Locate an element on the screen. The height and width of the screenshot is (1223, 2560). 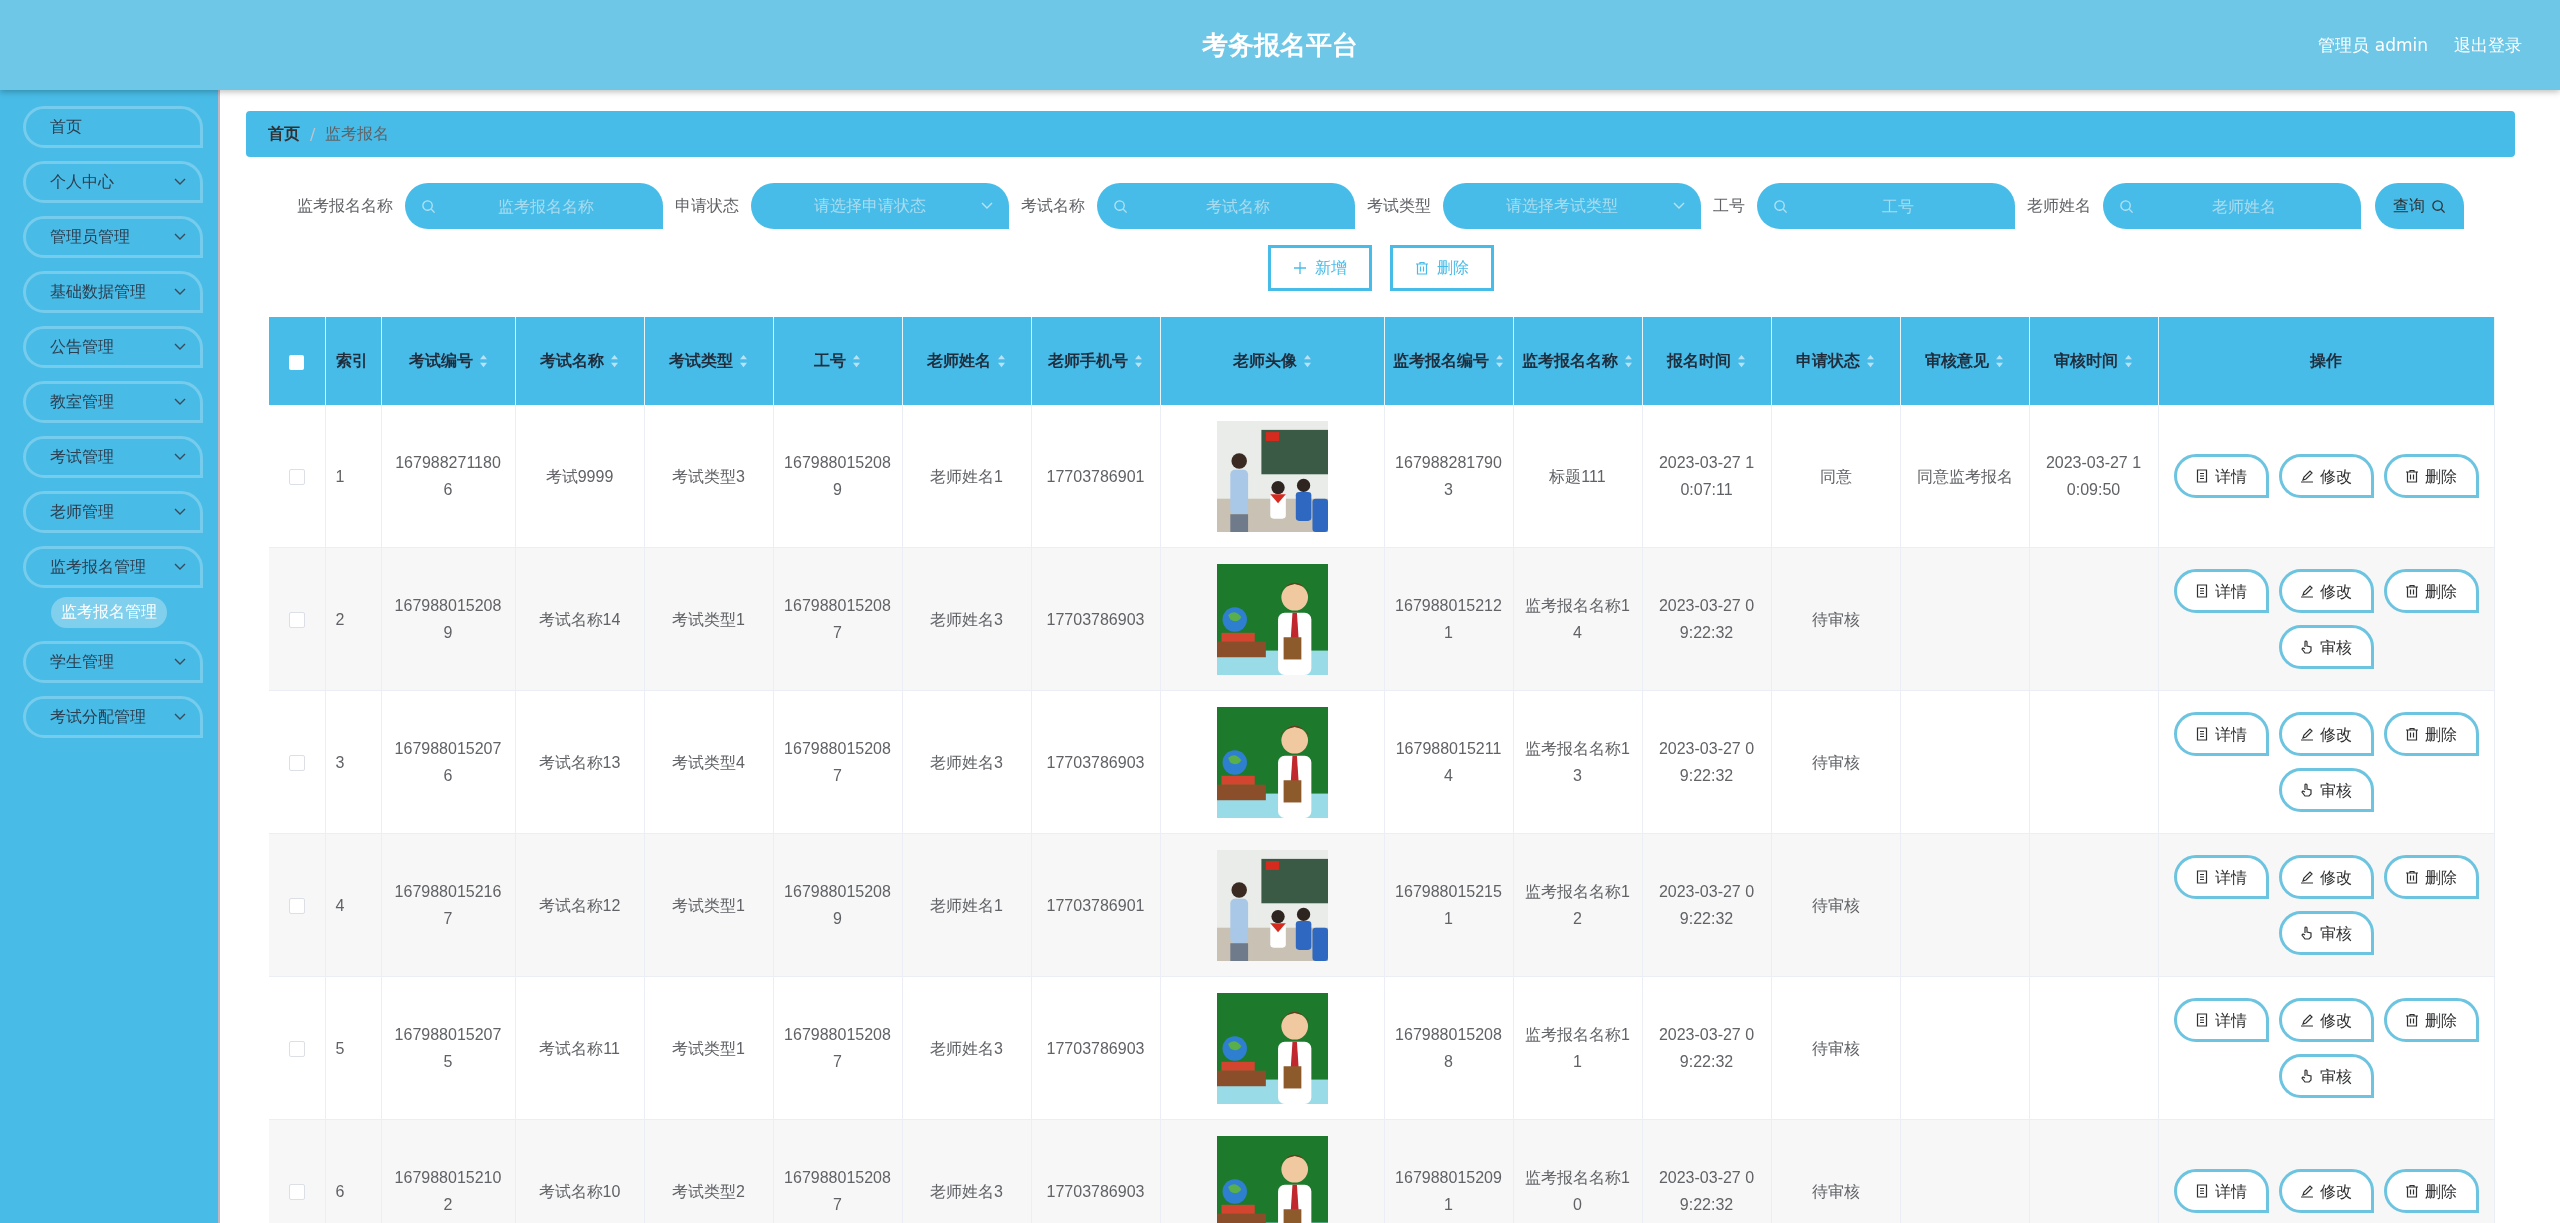
sidebar-item: 教室管理 is located at coordinates (113, 402).